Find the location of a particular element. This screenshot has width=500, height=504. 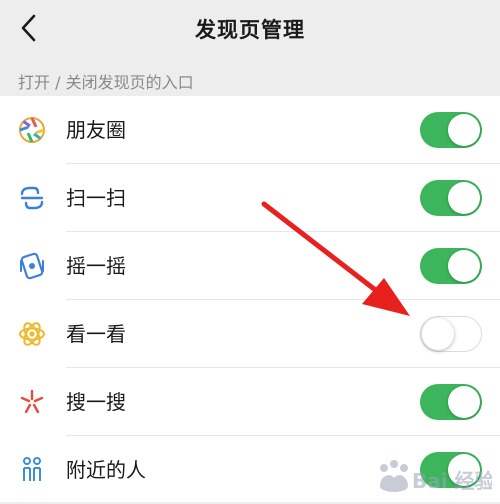

top-stories-toggle is located at coordinates (451, 334).